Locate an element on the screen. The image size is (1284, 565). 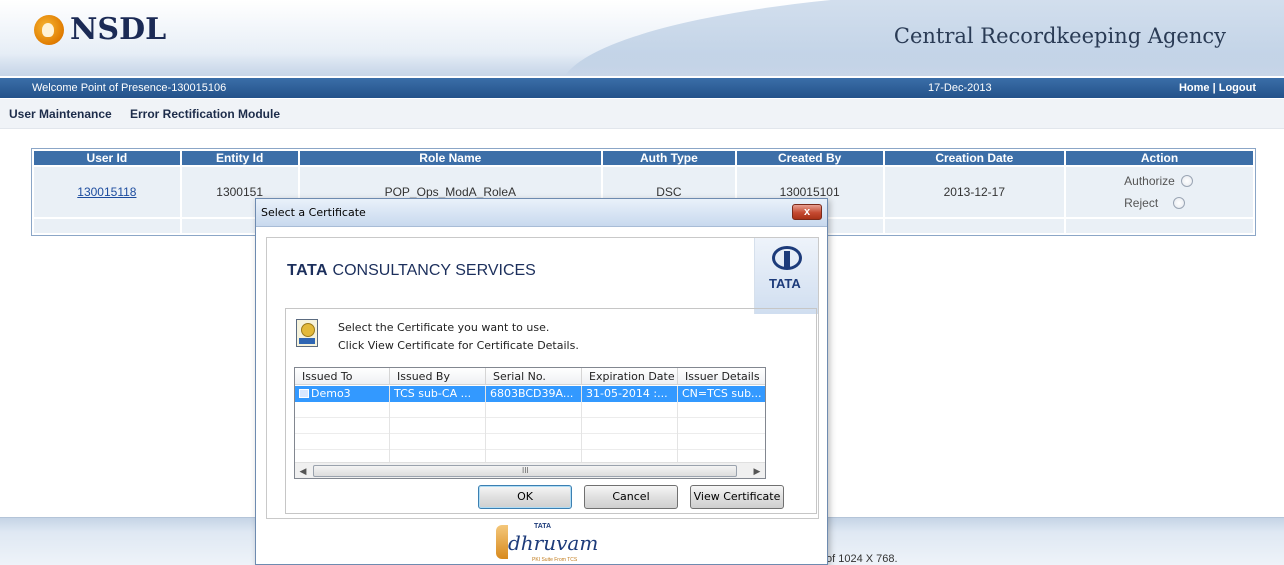
dialog-title: Select a Certificate is located at coordinates (313, 212).